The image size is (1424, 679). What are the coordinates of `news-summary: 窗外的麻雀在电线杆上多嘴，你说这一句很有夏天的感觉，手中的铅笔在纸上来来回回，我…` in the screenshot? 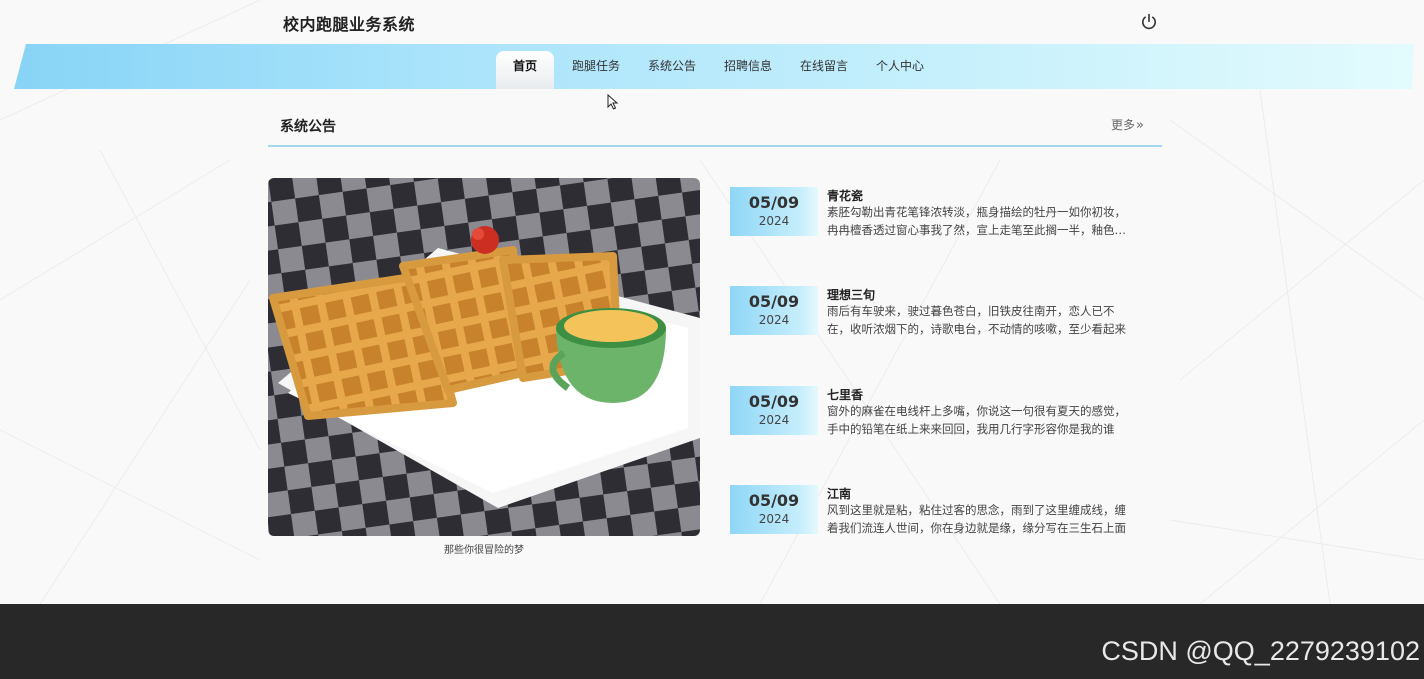 It's located at (976, 420).